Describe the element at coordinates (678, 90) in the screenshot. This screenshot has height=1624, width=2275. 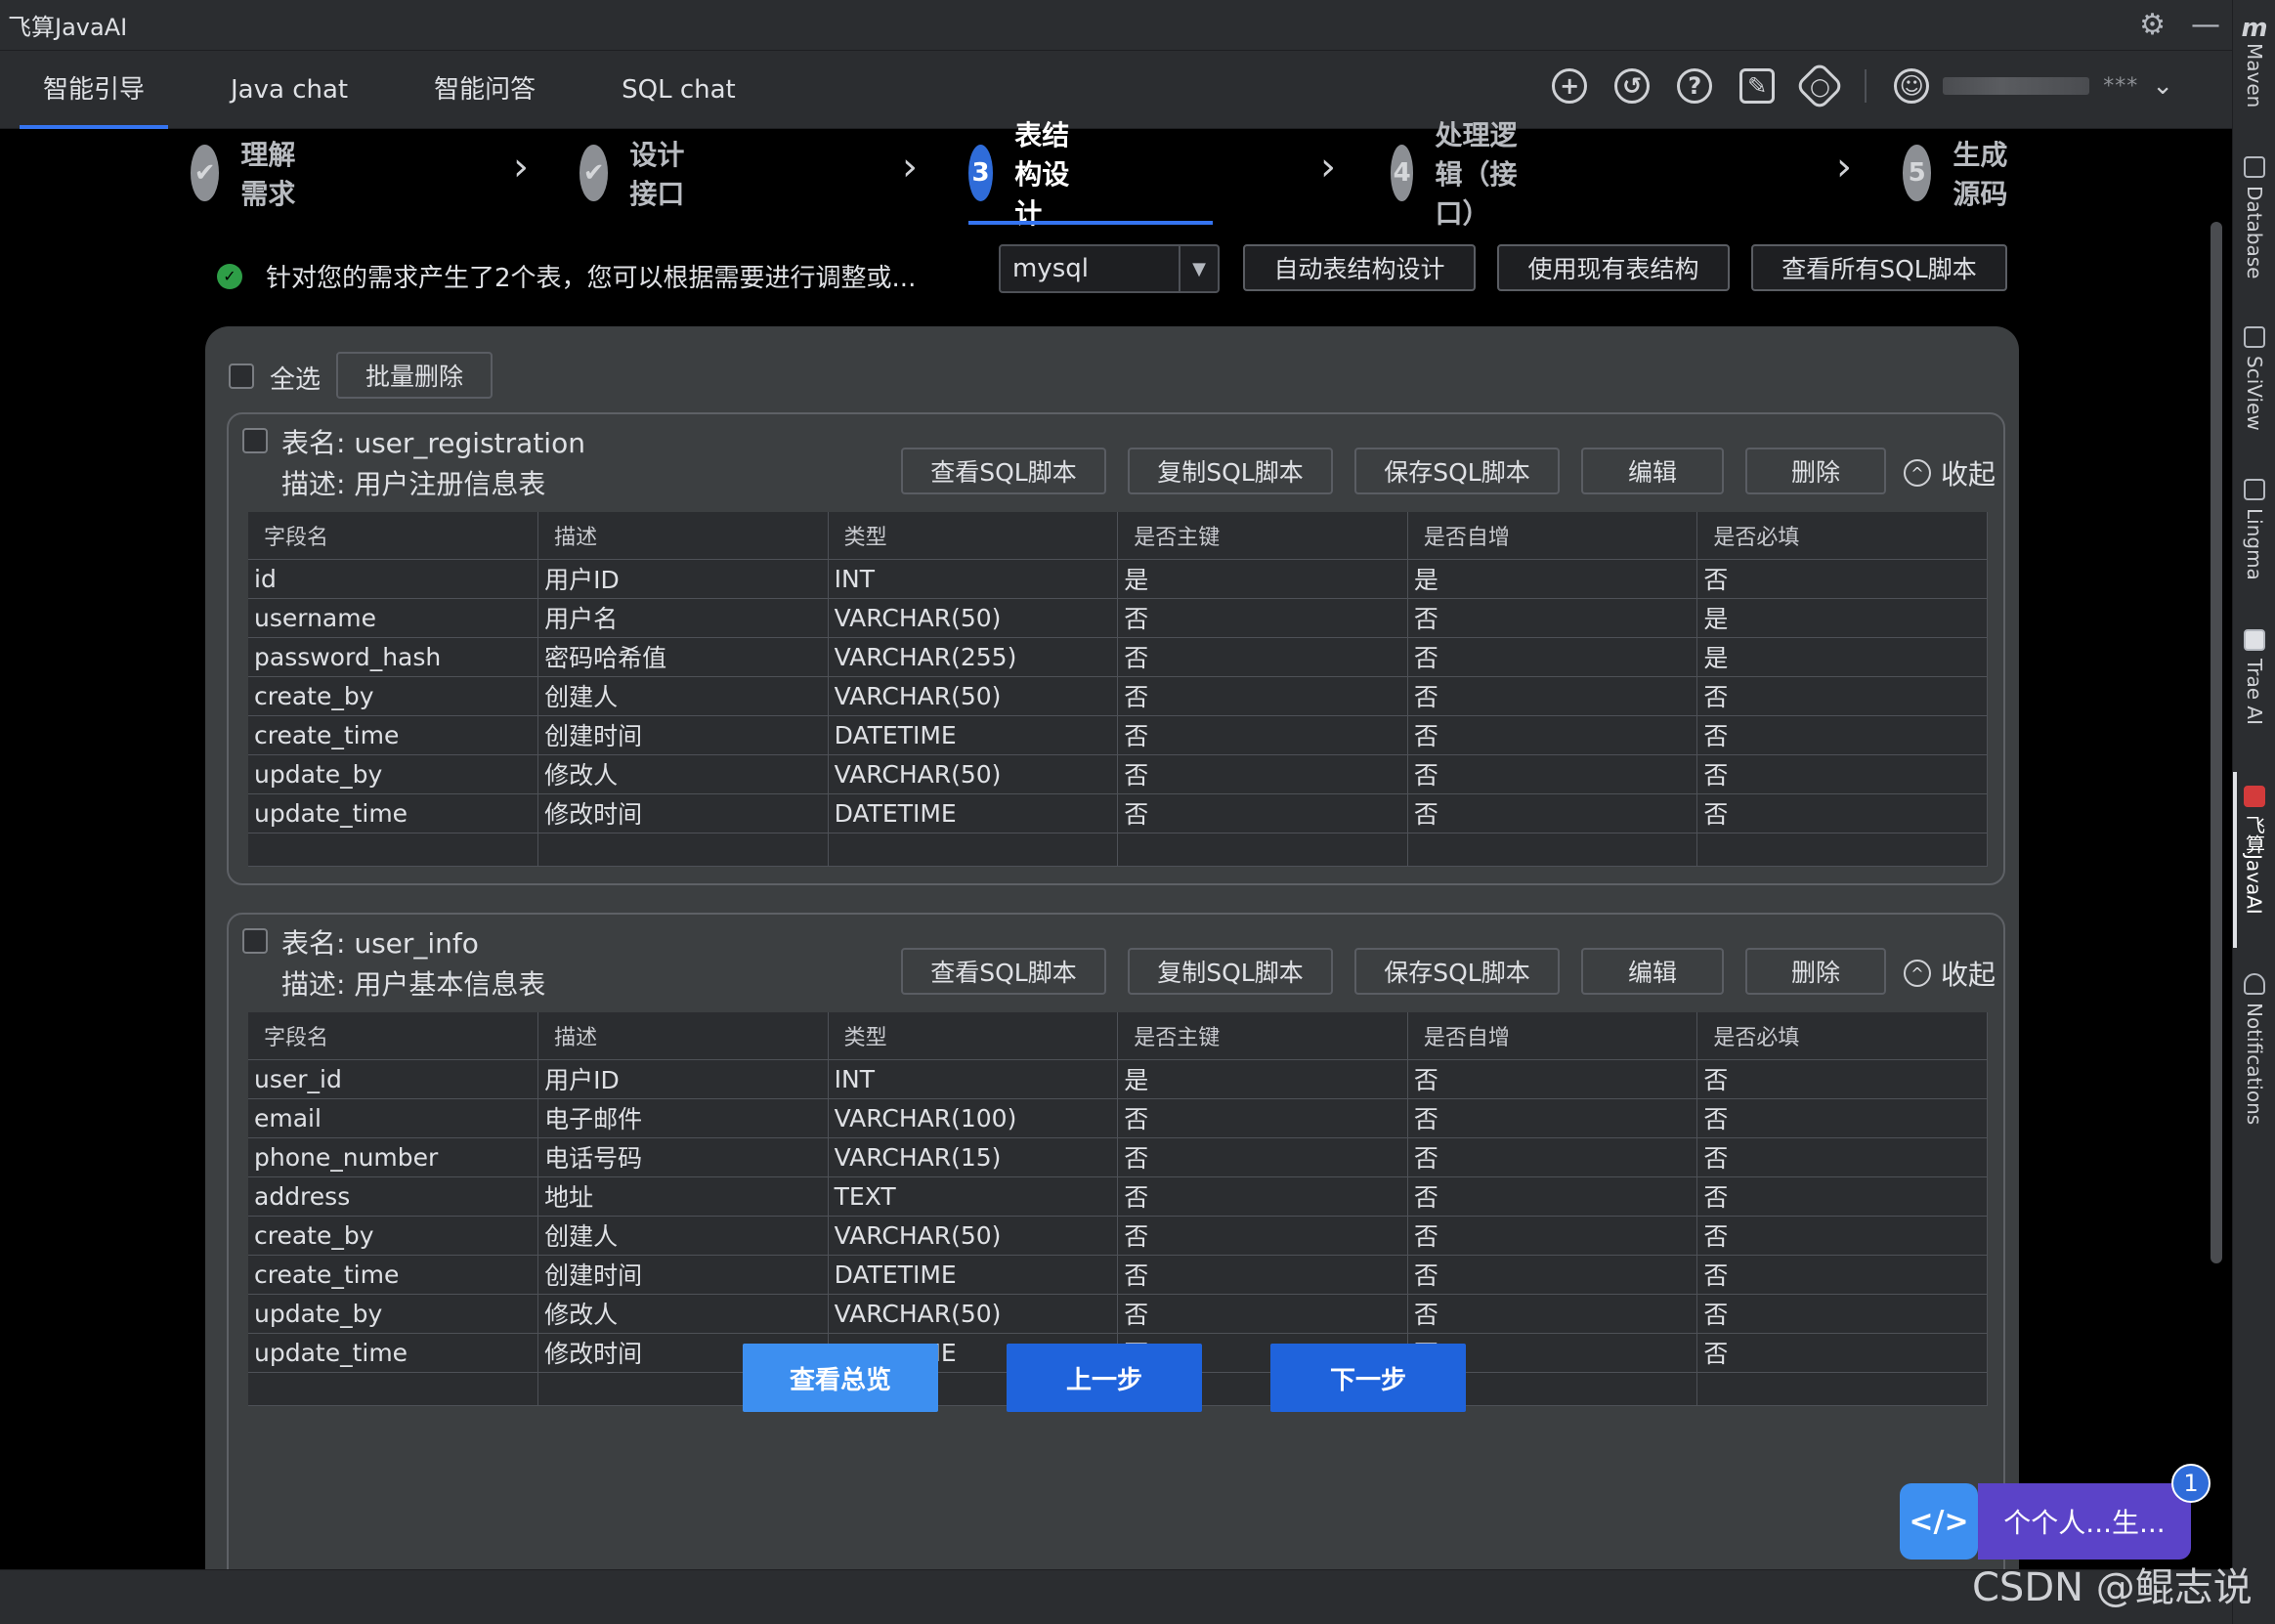
I see `tab-sql-chat: SQL chat` at that location.